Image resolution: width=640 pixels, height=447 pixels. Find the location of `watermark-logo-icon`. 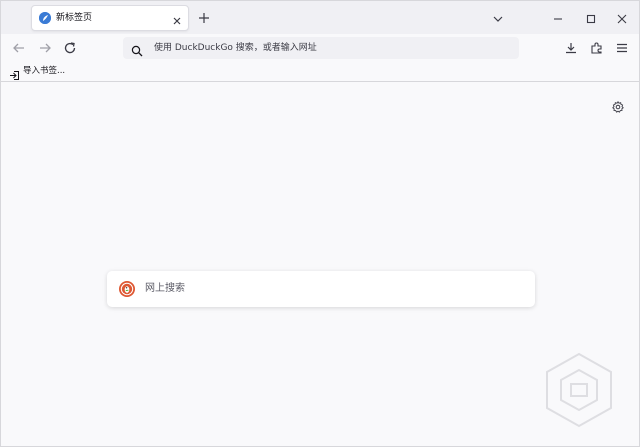

watermark-logo-icon is located at coordinates (579, 390).